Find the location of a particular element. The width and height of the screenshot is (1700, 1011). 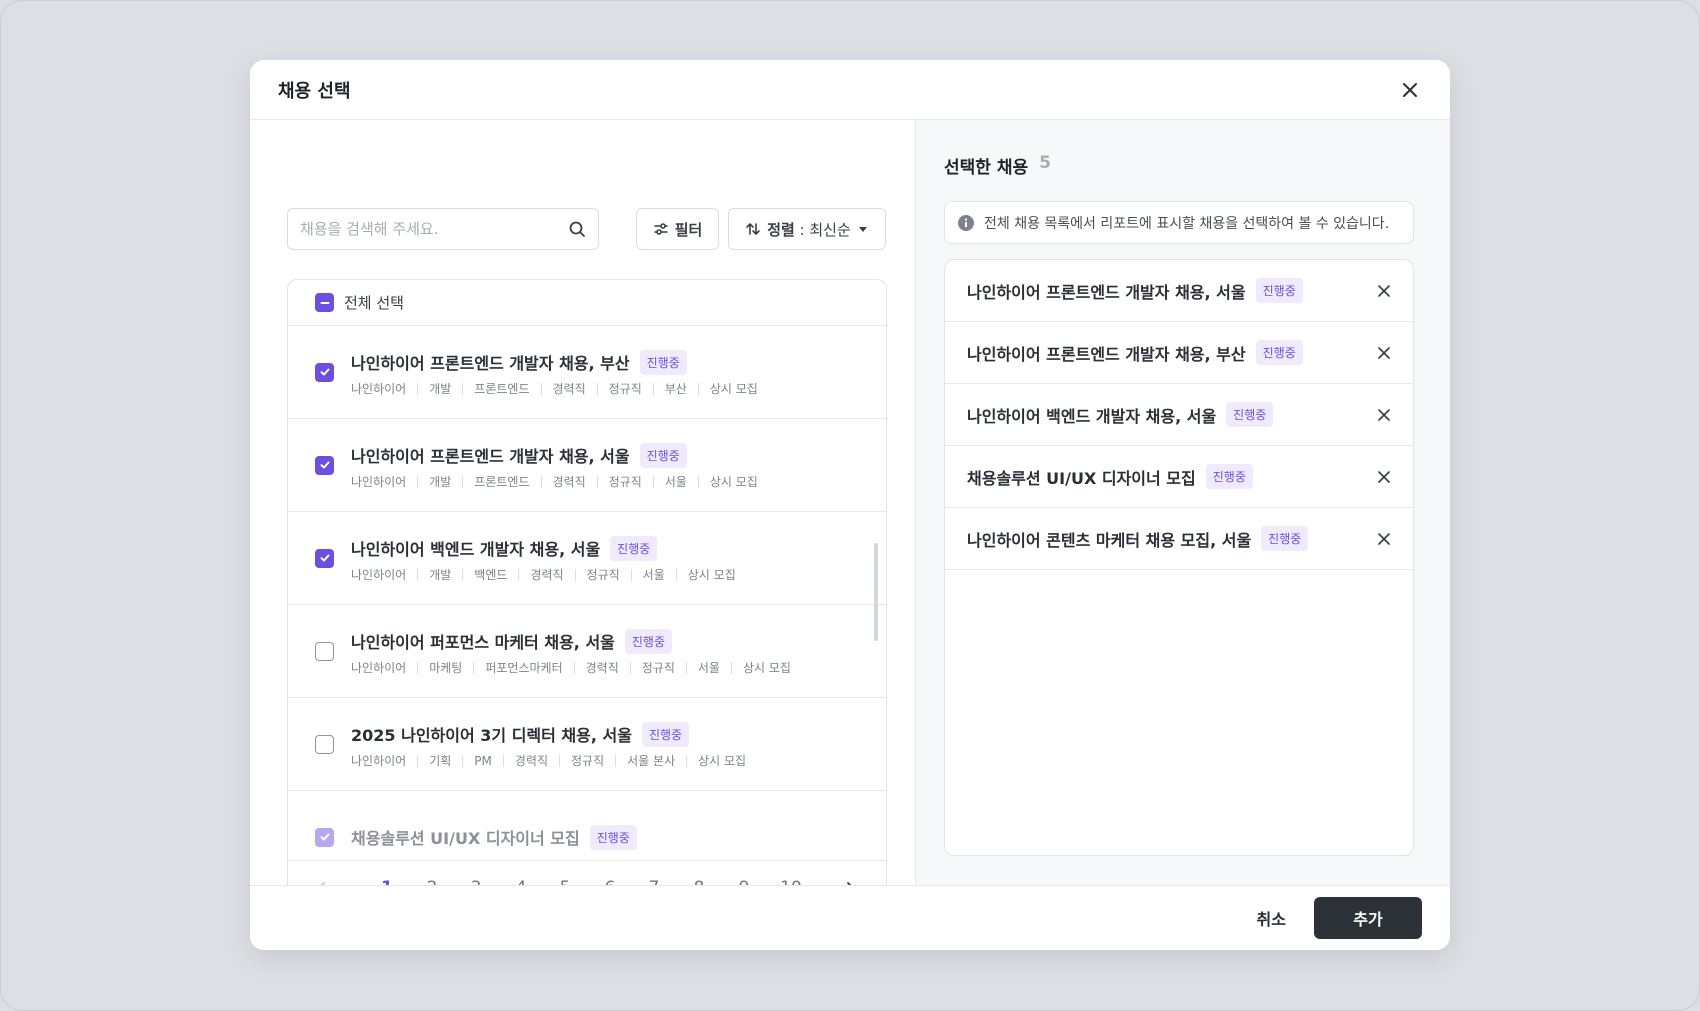

job-title: 2025 나인하이어 3기 디렉터 채용, 서울 is located at coordinates (491, 735).